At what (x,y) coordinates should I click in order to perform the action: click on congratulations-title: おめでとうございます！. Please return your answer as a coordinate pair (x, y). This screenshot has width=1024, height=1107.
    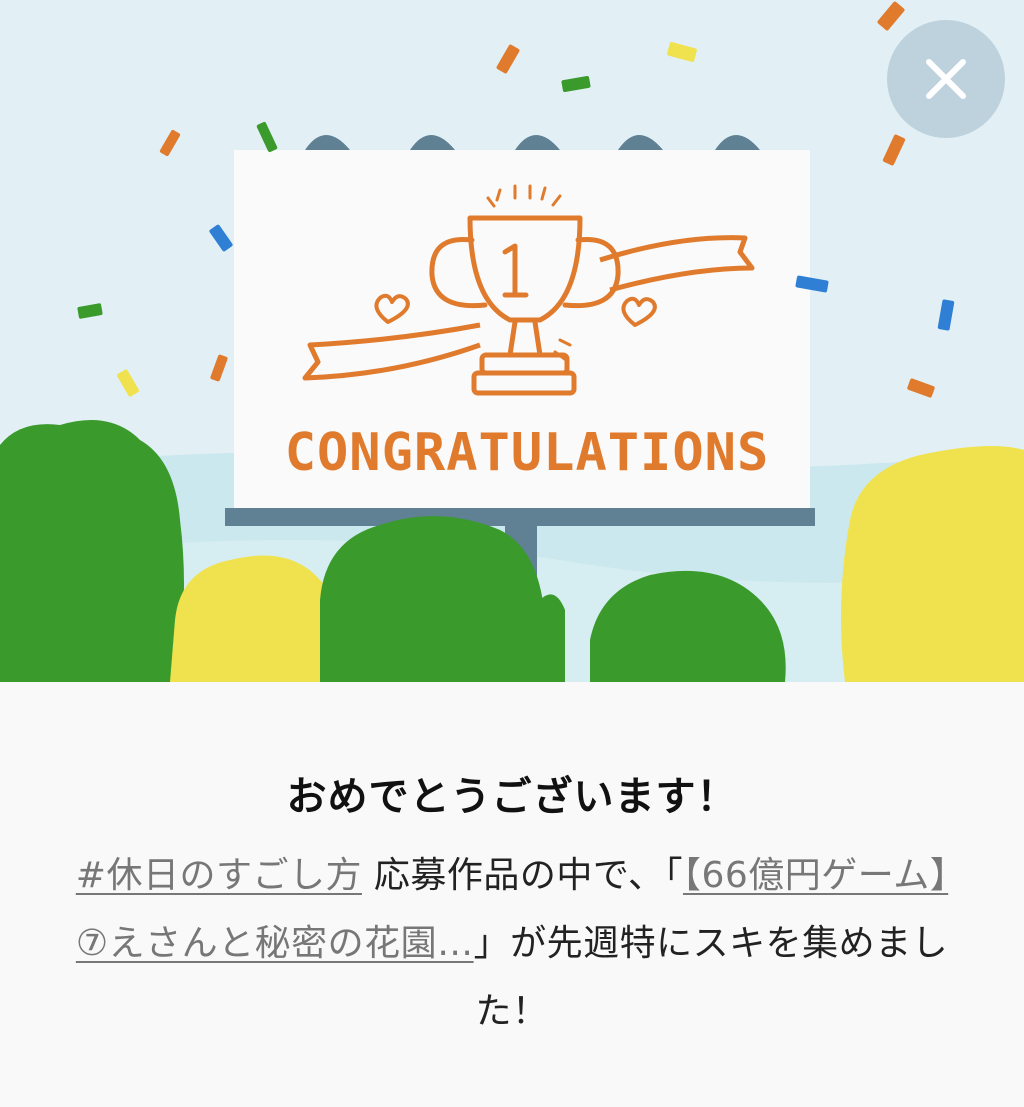
    Looking at the image, I should click on (512, 797).